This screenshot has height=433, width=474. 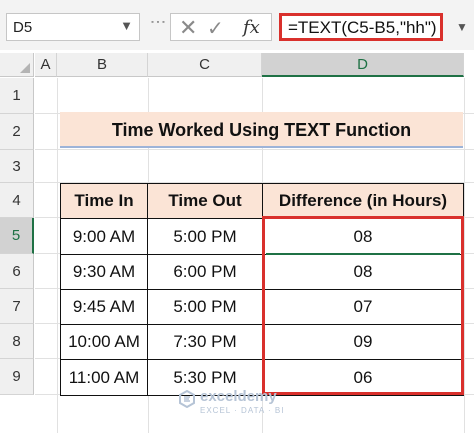 I want to click on row-header-1: 1, so click(x=17, y=96).